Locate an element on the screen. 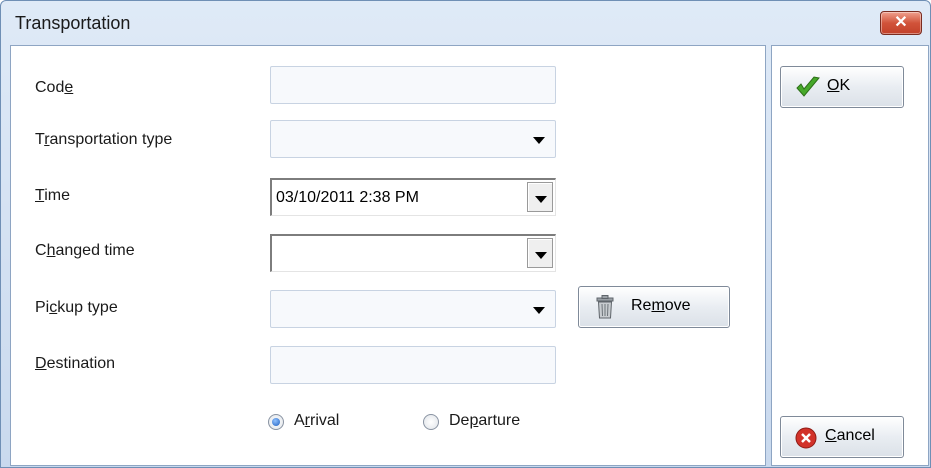 Image resolution: width=931 pixels, height=468 pixels. ok-button: OK is located at coordinates (842, 87).